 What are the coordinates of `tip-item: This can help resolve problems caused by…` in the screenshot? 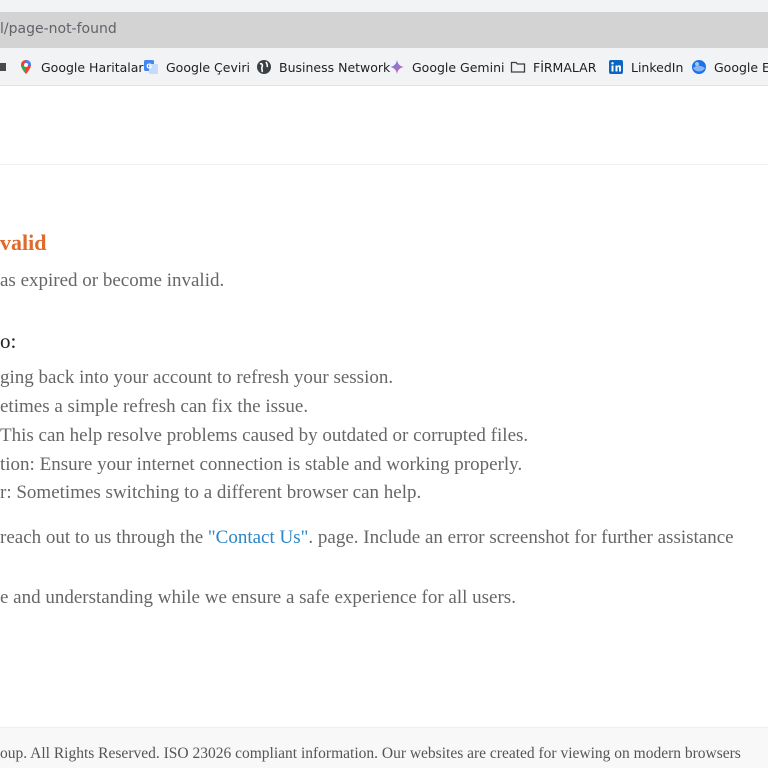 It's located at (264, 435).